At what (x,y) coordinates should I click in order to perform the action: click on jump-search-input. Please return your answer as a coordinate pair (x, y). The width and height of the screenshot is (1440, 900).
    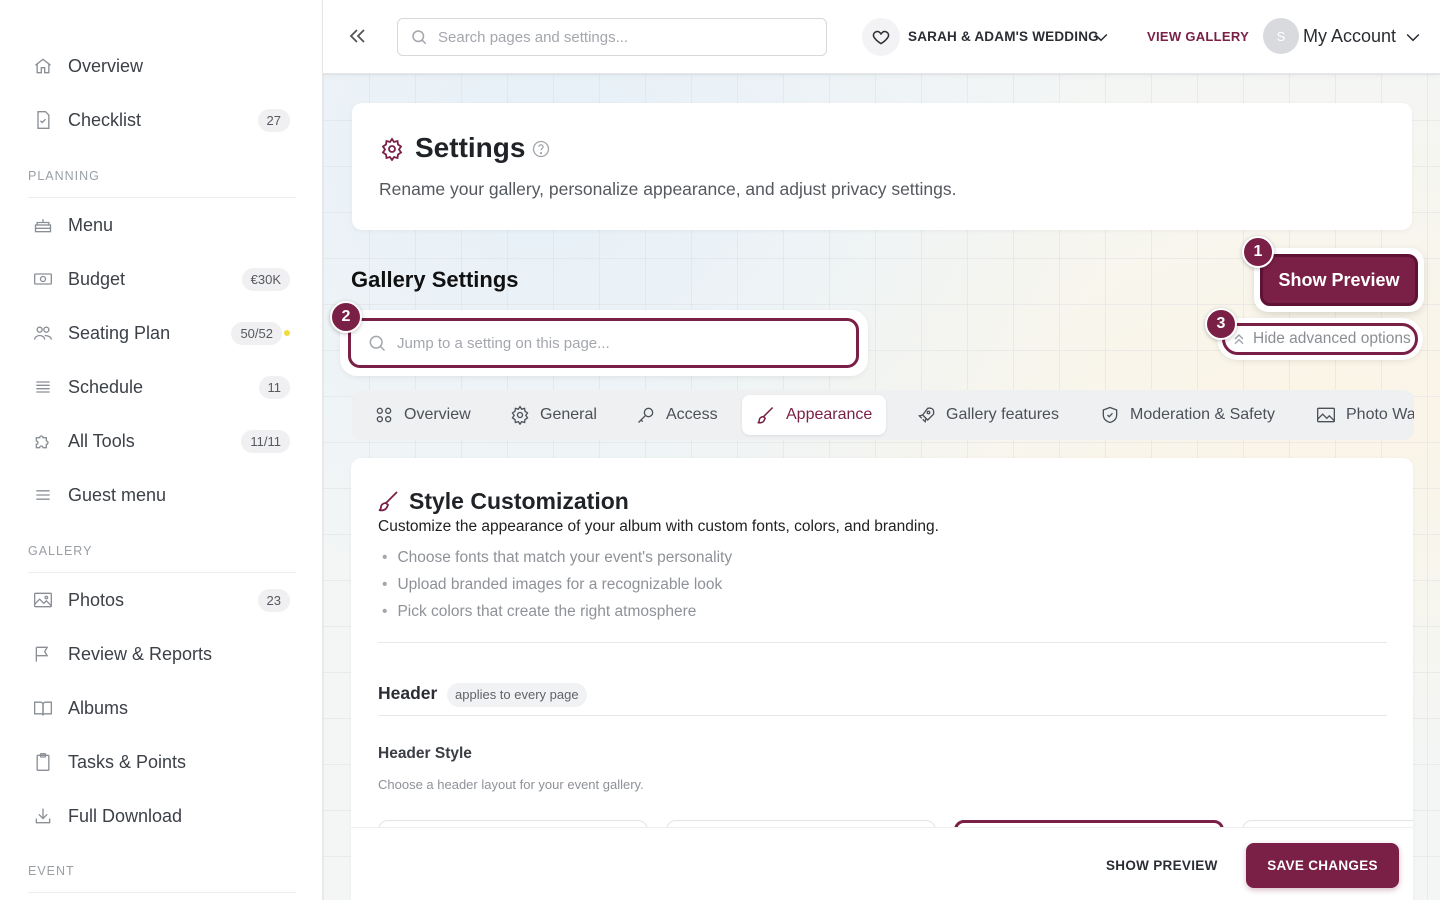
    Looking at the image, I should click on (617, 343).